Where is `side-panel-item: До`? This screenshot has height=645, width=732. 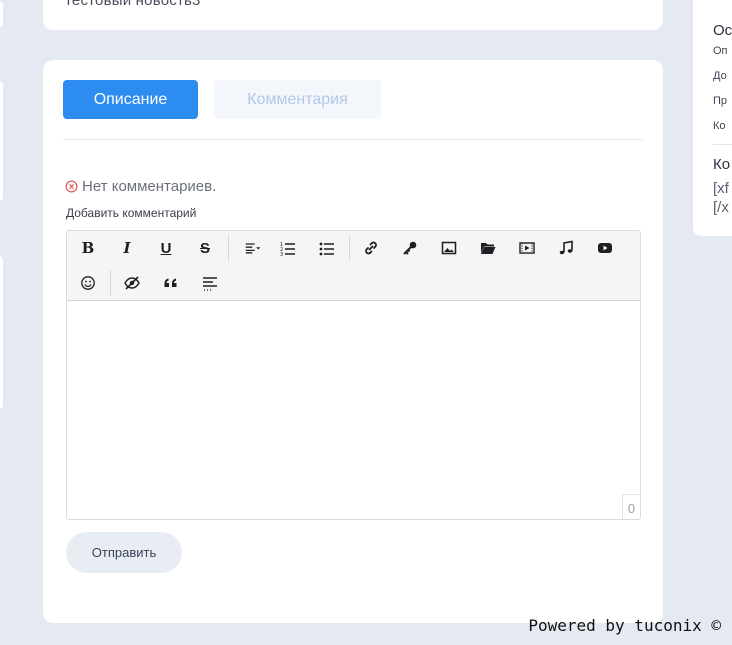
side-panel-item: До is located at coordinates (720, 76).